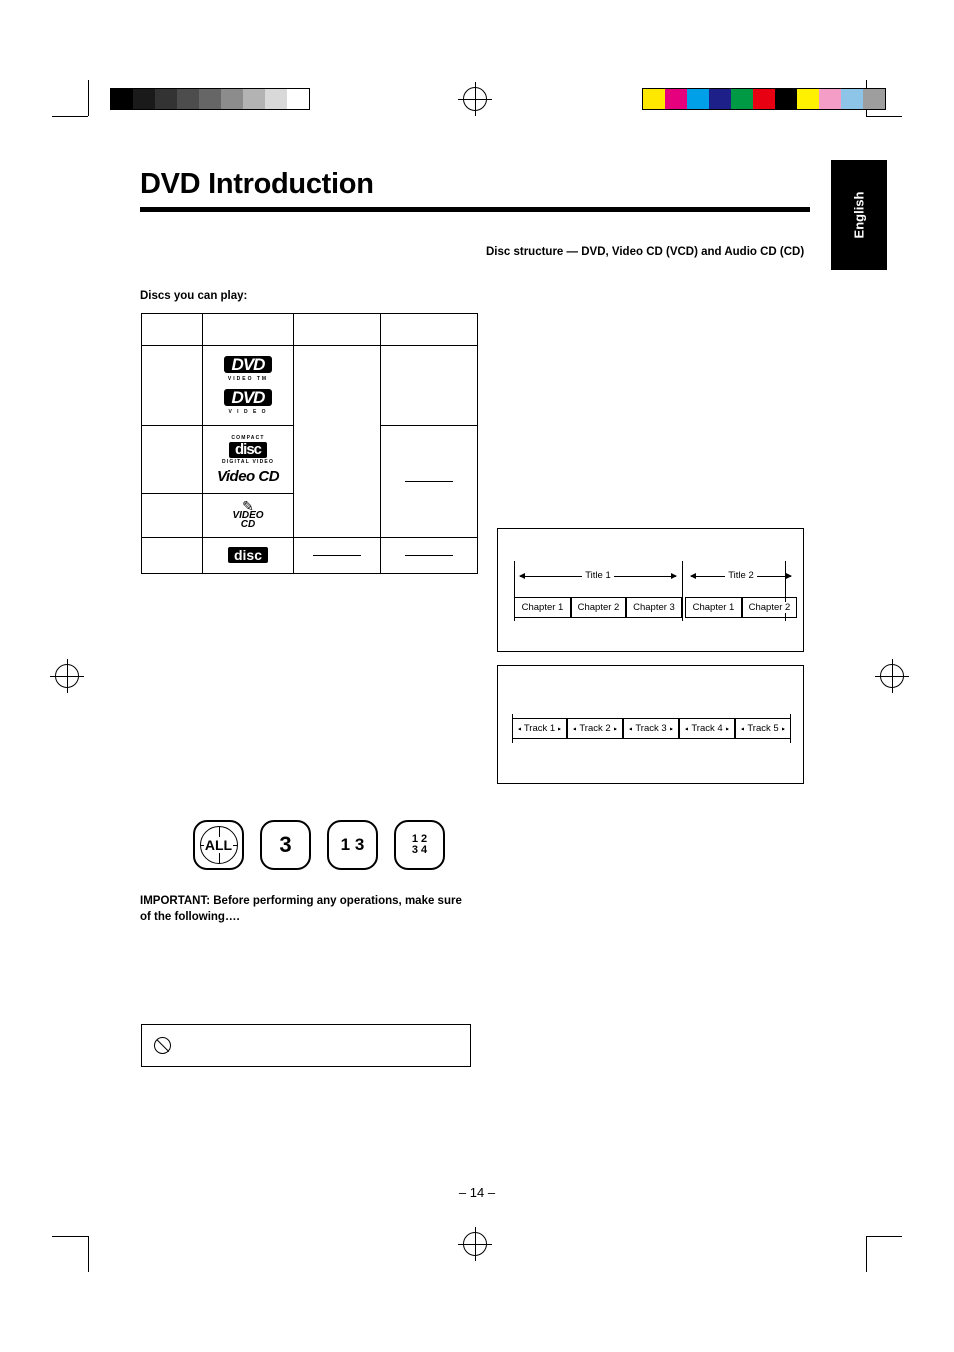 The height and width of the screenshot is (1352, 954). Describe the element at coordinates (88, 1254) in the screenshot. I see `crop-mark-bl-v` at that location.